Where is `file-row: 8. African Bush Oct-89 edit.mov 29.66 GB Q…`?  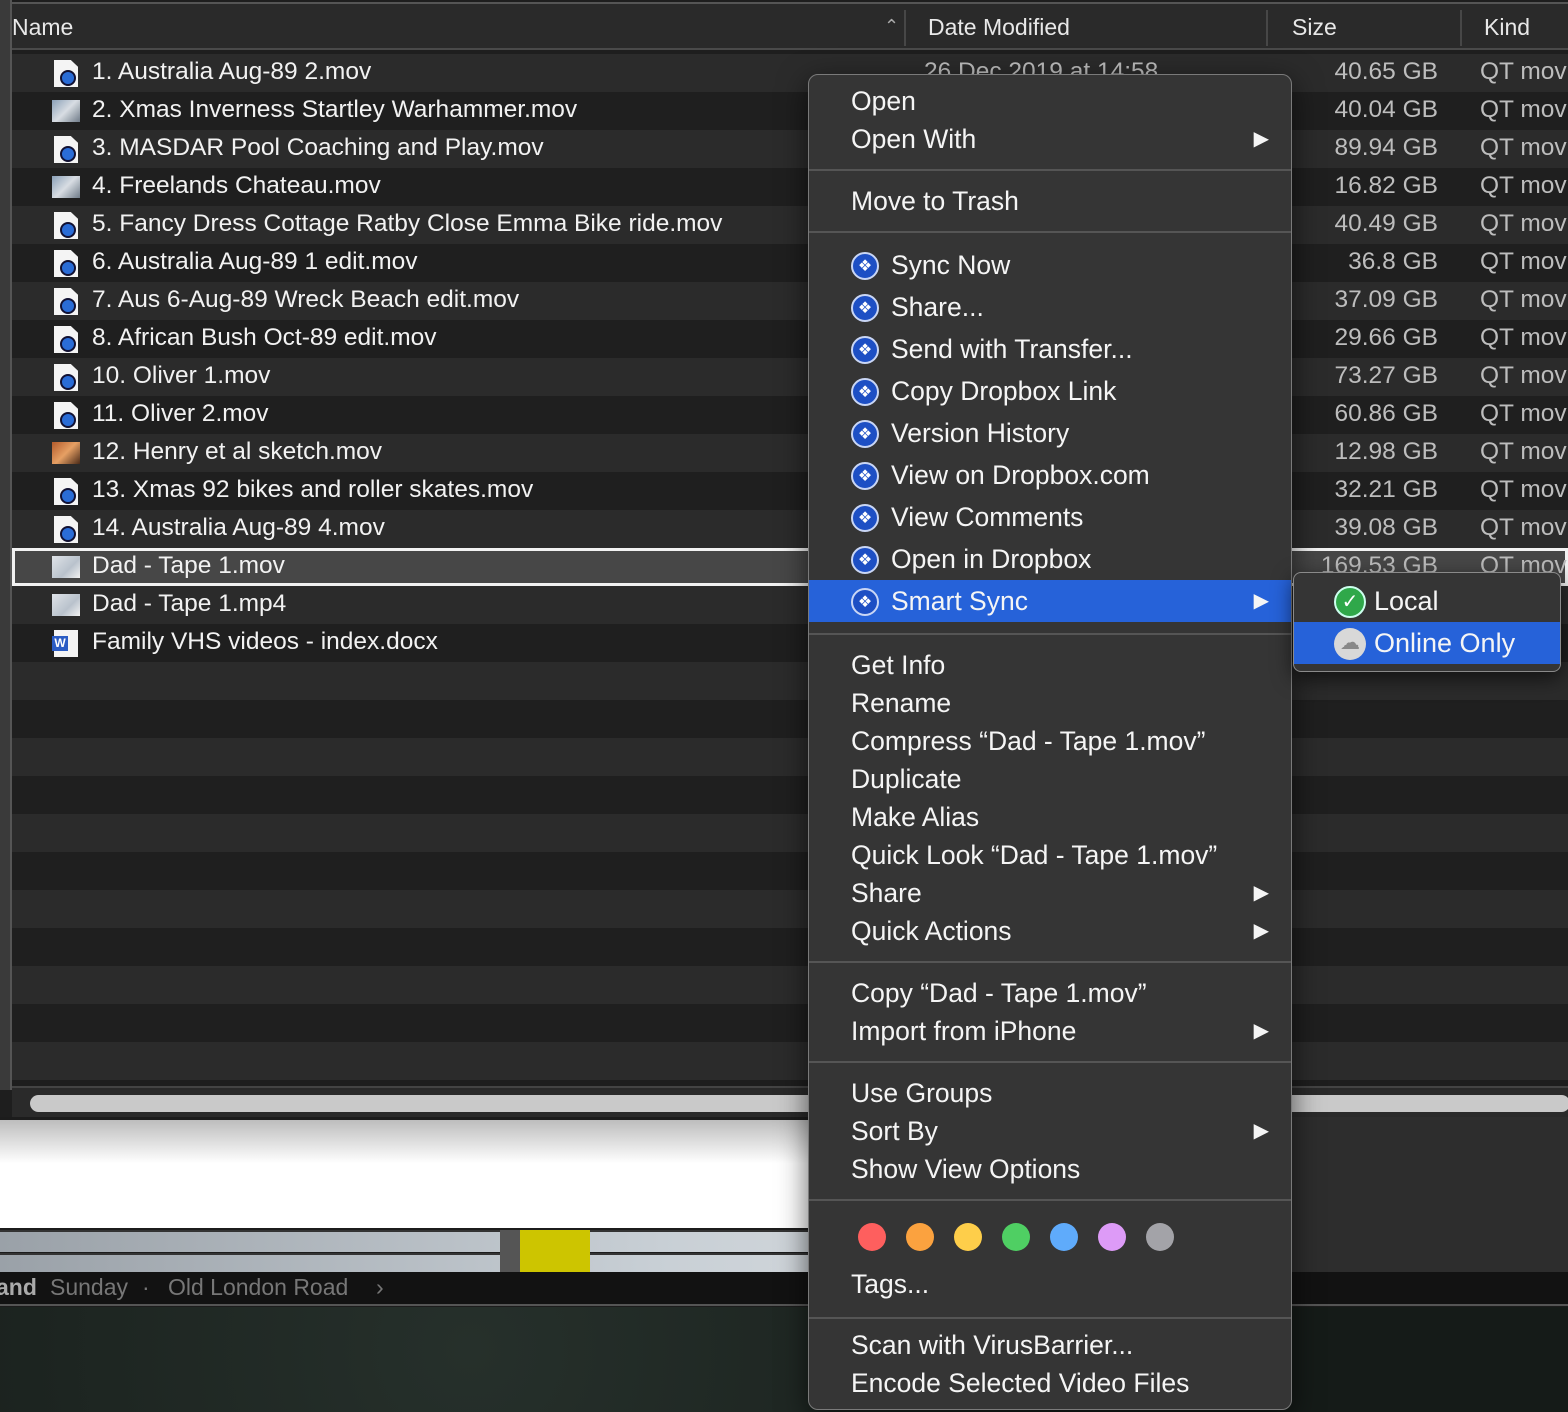
file-row: 8. African Bush Oct-89 edit.mov 29.66 GB Q… is located at coordinates (790, 339).